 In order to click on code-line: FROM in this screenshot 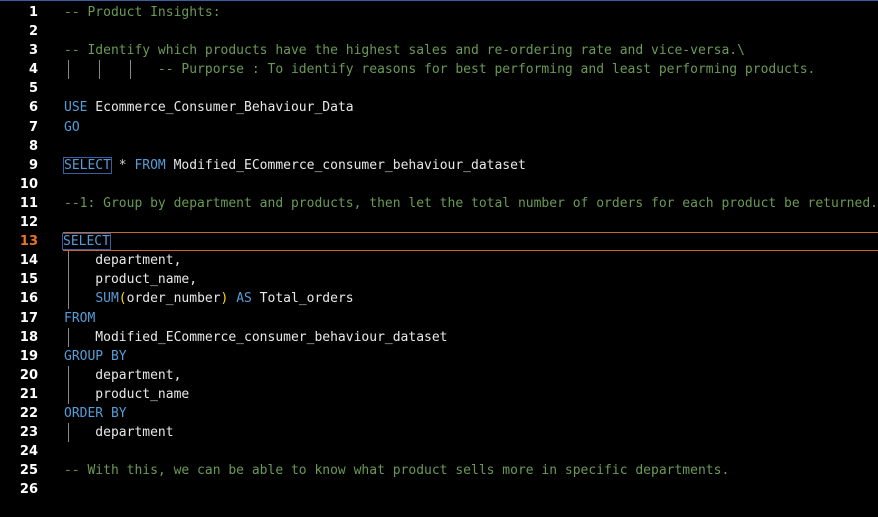, I will do `click(471, 318)`.